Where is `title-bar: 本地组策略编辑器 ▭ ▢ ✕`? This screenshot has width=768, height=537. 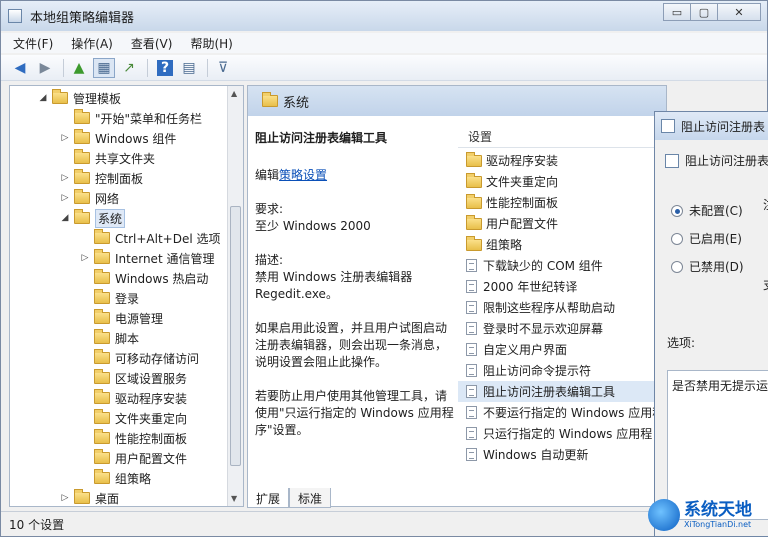 title-bar: 本地组策略编辑器 ▭ ▢ ✕ is located at coordinates (384, 16).